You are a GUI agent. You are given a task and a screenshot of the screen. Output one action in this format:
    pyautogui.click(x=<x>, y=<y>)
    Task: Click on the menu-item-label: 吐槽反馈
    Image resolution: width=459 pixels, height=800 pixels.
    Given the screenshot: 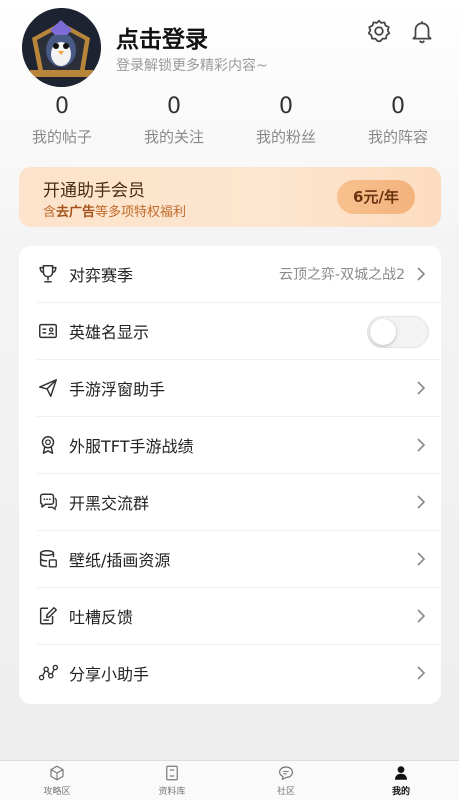 What is the action you would take?
    pyautogui.click(x=101, y=617)
    